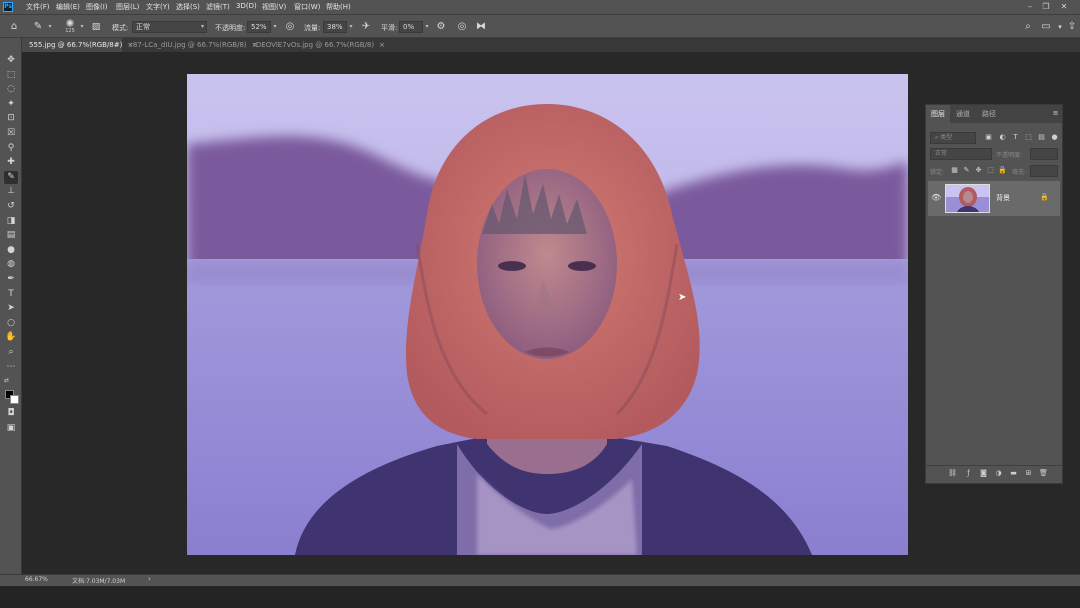 This screenshot has width=1080, height=608. What do you see at coordinates (462, 27) in the screenshot?
I see `pressure-size-icon: ◎` at bounding box center [462, 27].